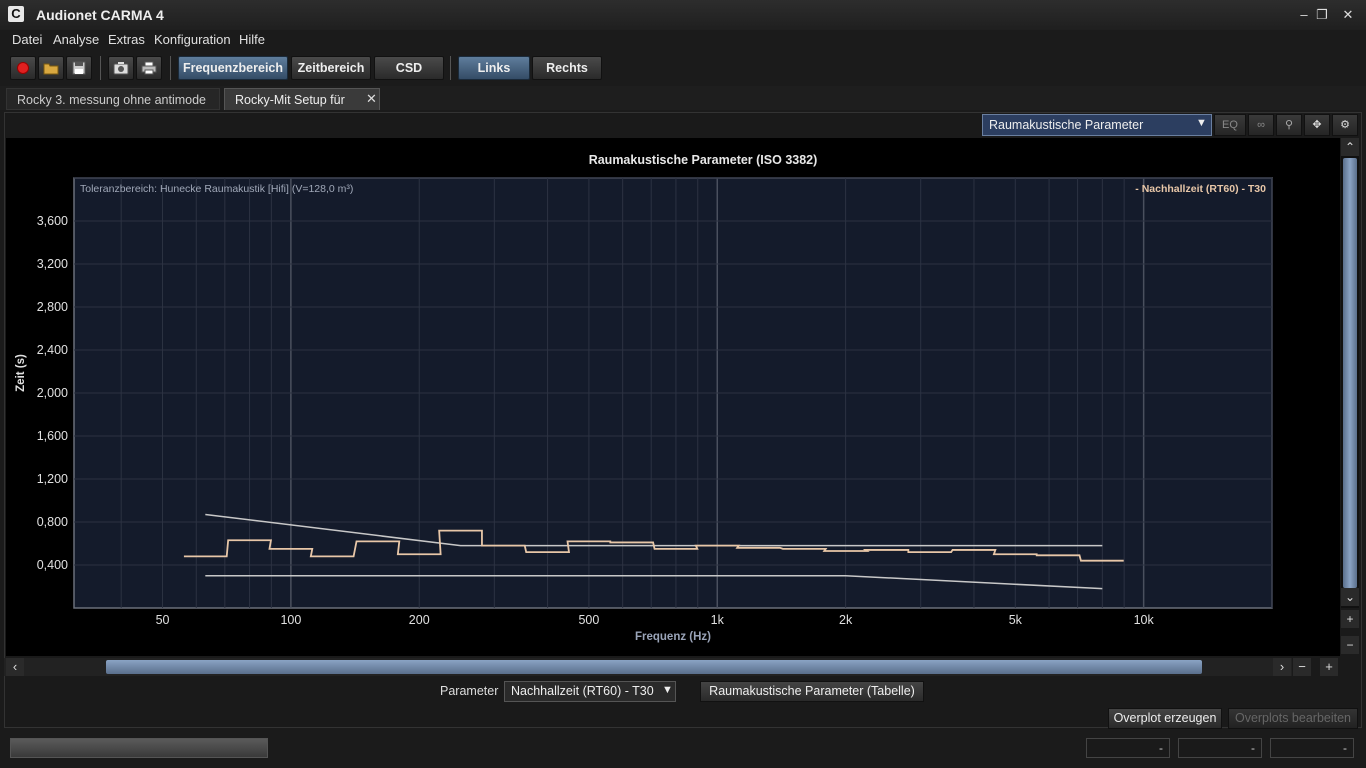 The image size is (1366, 768). I want to click on printer-icon, so click(149, 68).